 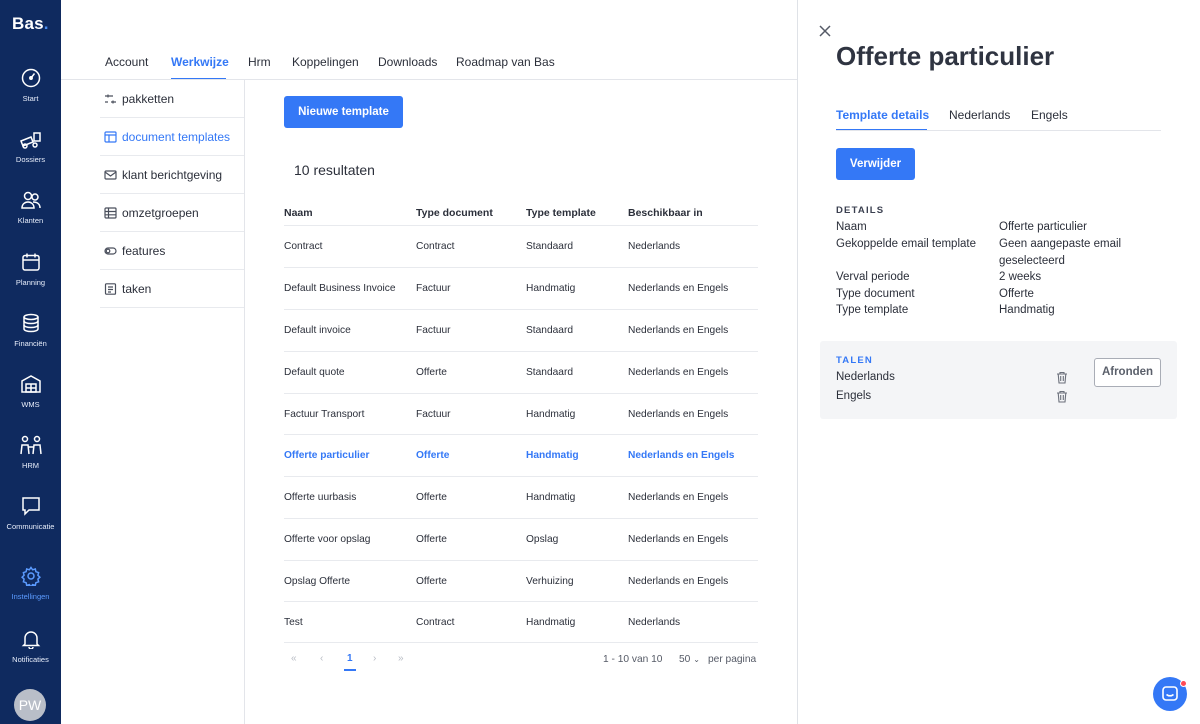 I want to click on pagination-range: 1 - 10 van 10, so click(x=633, y=659).